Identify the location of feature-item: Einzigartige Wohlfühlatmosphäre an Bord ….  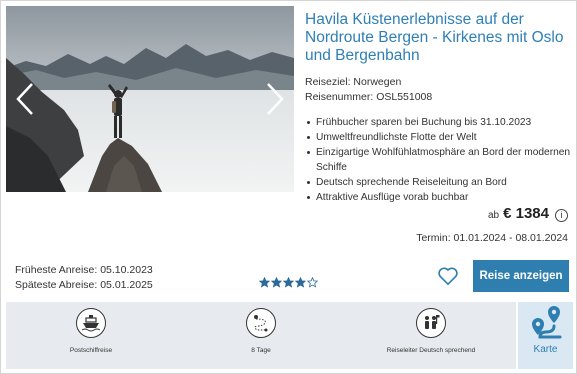
(439, 160).